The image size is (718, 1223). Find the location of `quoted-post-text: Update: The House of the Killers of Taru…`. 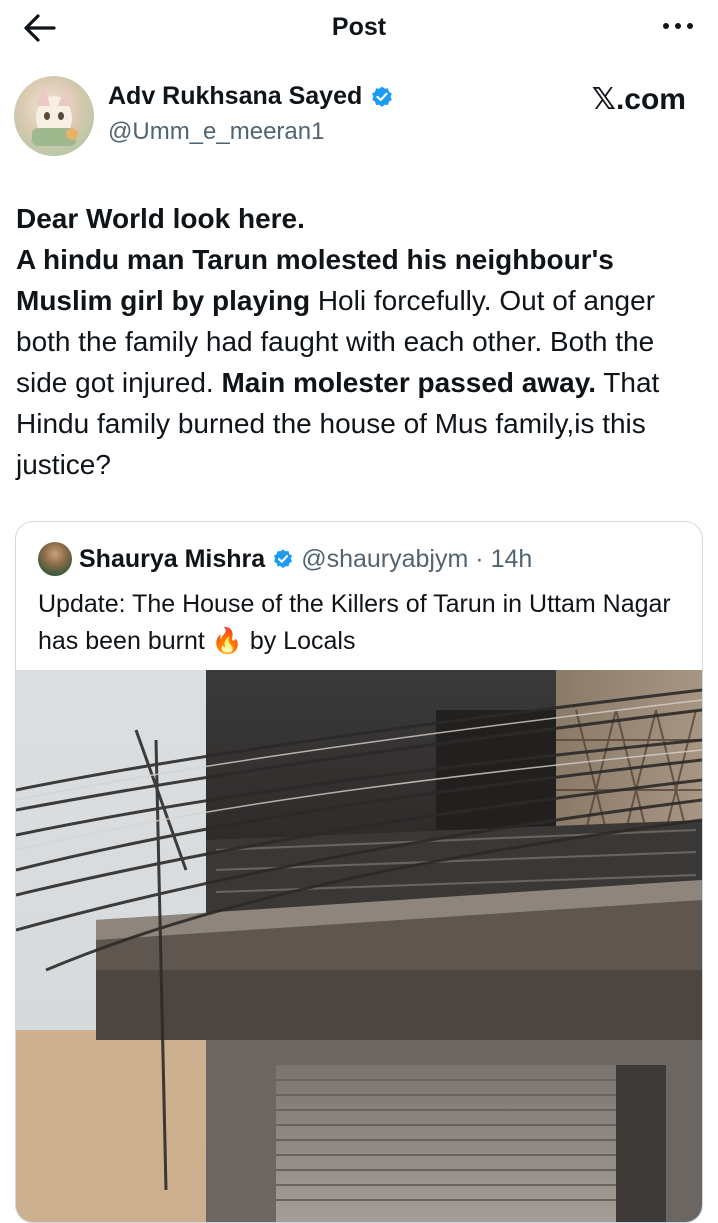

quoted-post-text: Update: The House of the Killers of Taru… is located at coordinates (358, 623).